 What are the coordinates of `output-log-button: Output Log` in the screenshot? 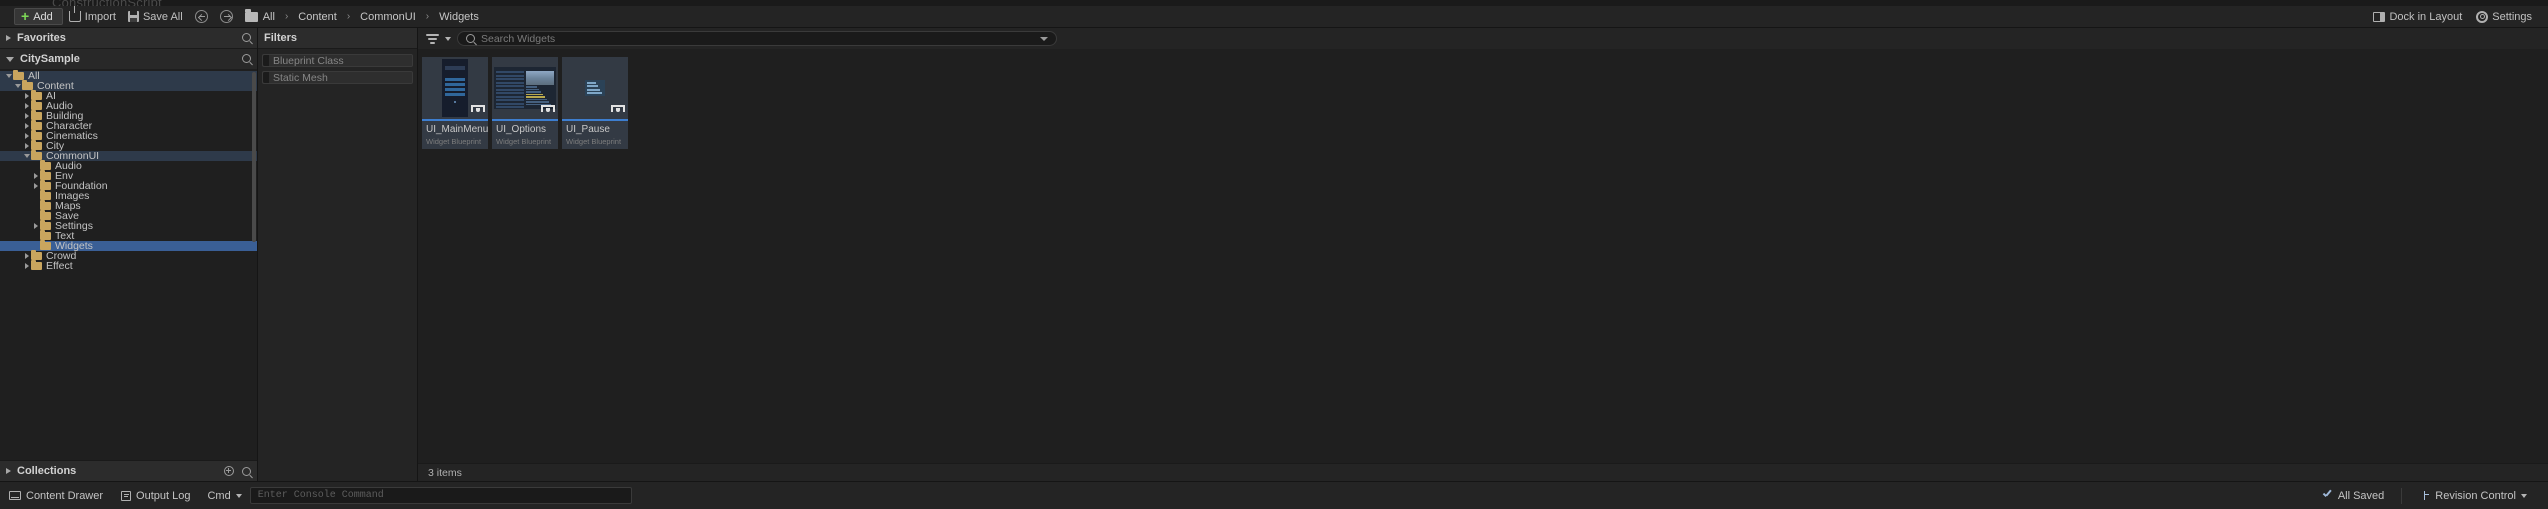 It's located at (155, 496).